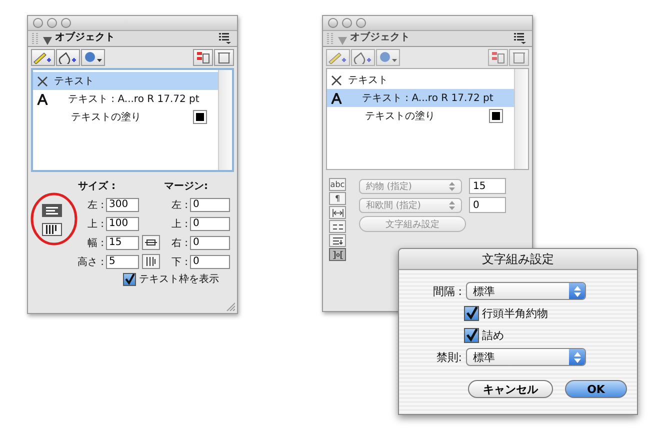 The width and height of the screenshot is (660, 440). I want to click on lines-icon, so click(338, 226).